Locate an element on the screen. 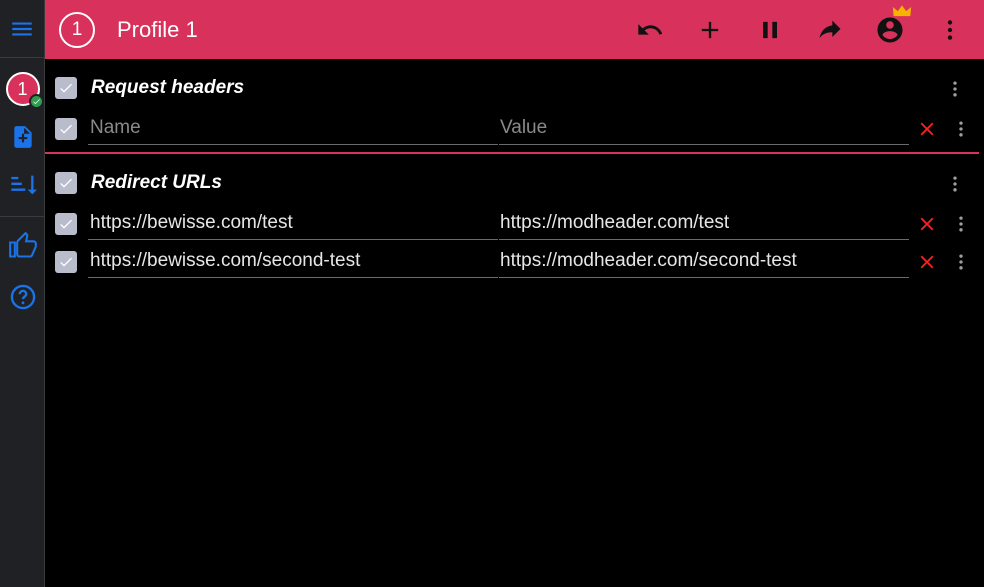 The height and width of the screenshot is (587, 984). pause-button is located at coordinates (770, 30).